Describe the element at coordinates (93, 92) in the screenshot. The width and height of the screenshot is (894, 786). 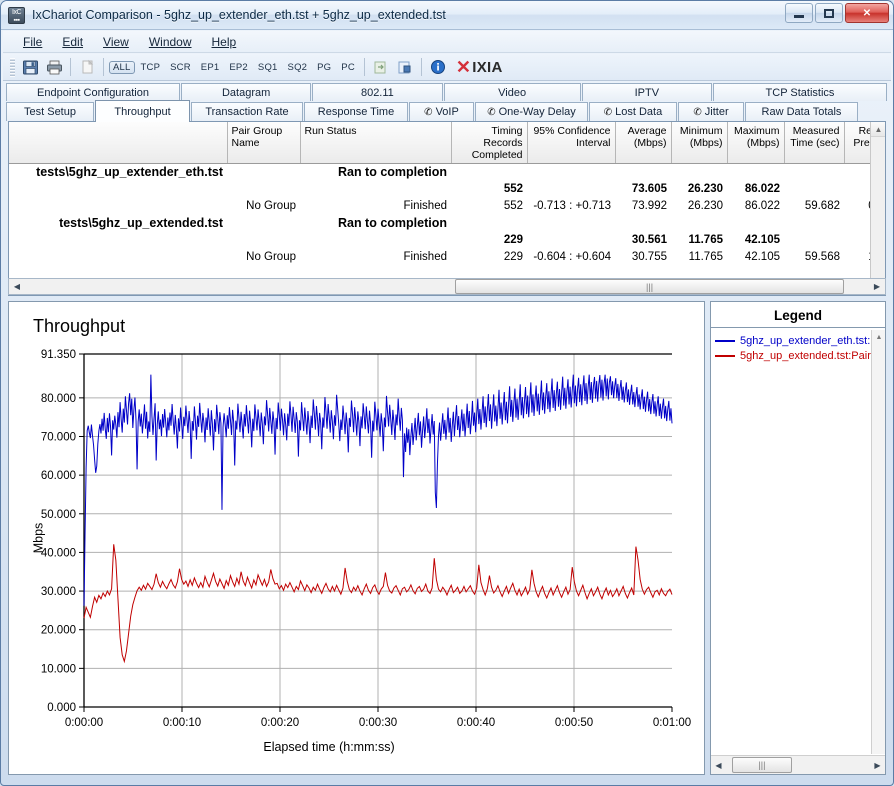
I see `tab-endpoint-configuration: Endpoint Configuration` at that location.